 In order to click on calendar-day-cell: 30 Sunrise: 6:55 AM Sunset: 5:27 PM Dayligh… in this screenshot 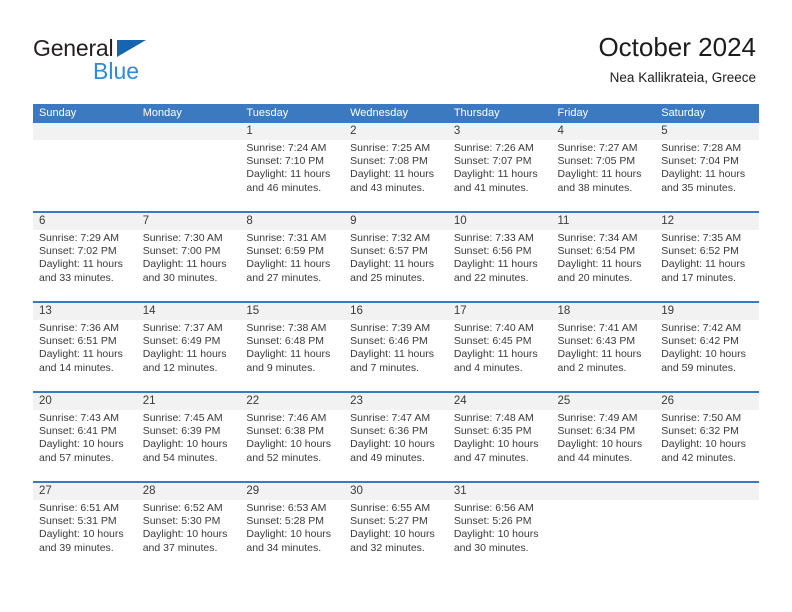, I will do `click(396, 526)`.